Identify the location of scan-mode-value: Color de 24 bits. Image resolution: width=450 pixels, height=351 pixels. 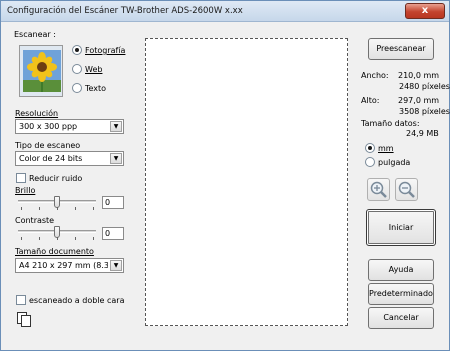
(51, 158).